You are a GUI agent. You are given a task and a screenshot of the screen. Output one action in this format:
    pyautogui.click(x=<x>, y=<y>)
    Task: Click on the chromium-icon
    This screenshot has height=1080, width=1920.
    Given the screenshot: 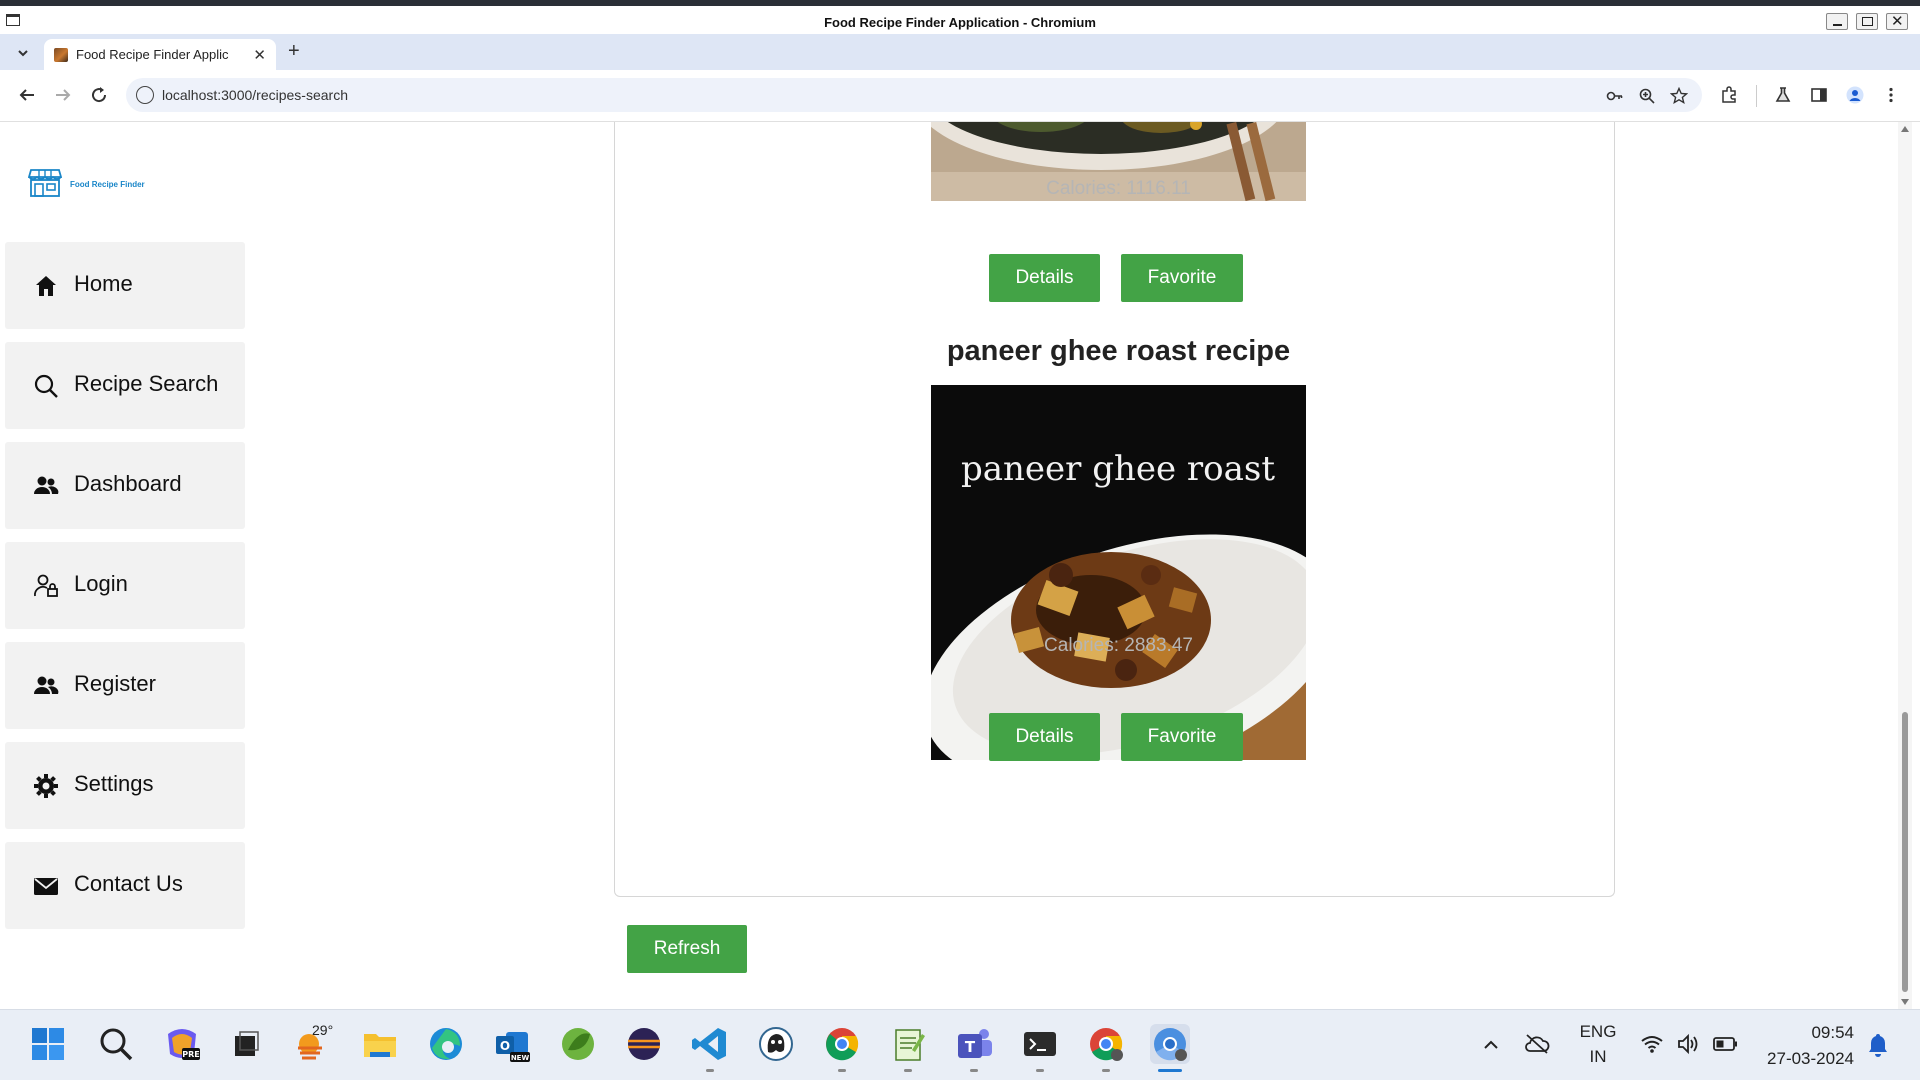 What is the action you would take?
    pyautogui.click(x=1170, y=1044)
    